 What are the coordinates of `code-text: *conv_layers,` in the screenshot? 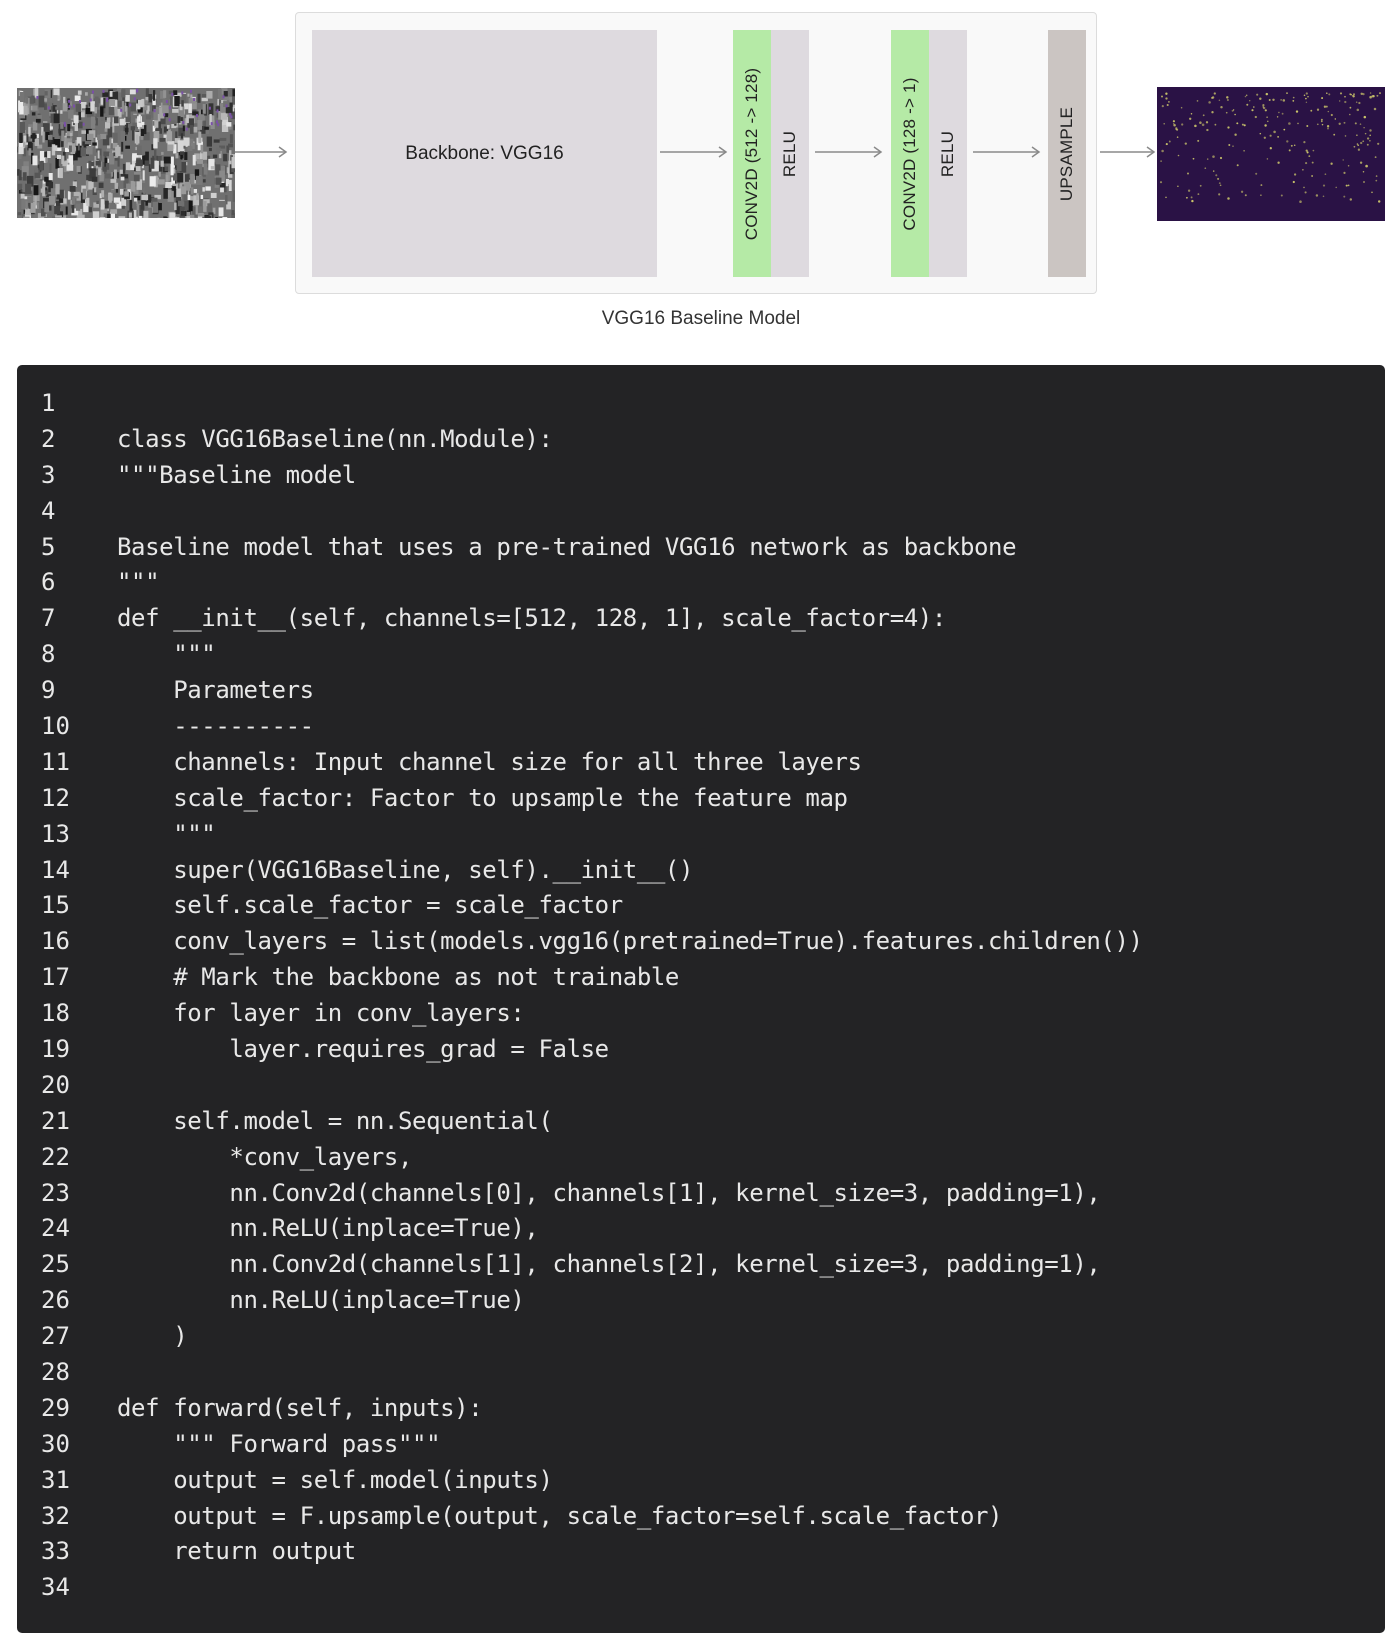 It's located at (265, 1156).